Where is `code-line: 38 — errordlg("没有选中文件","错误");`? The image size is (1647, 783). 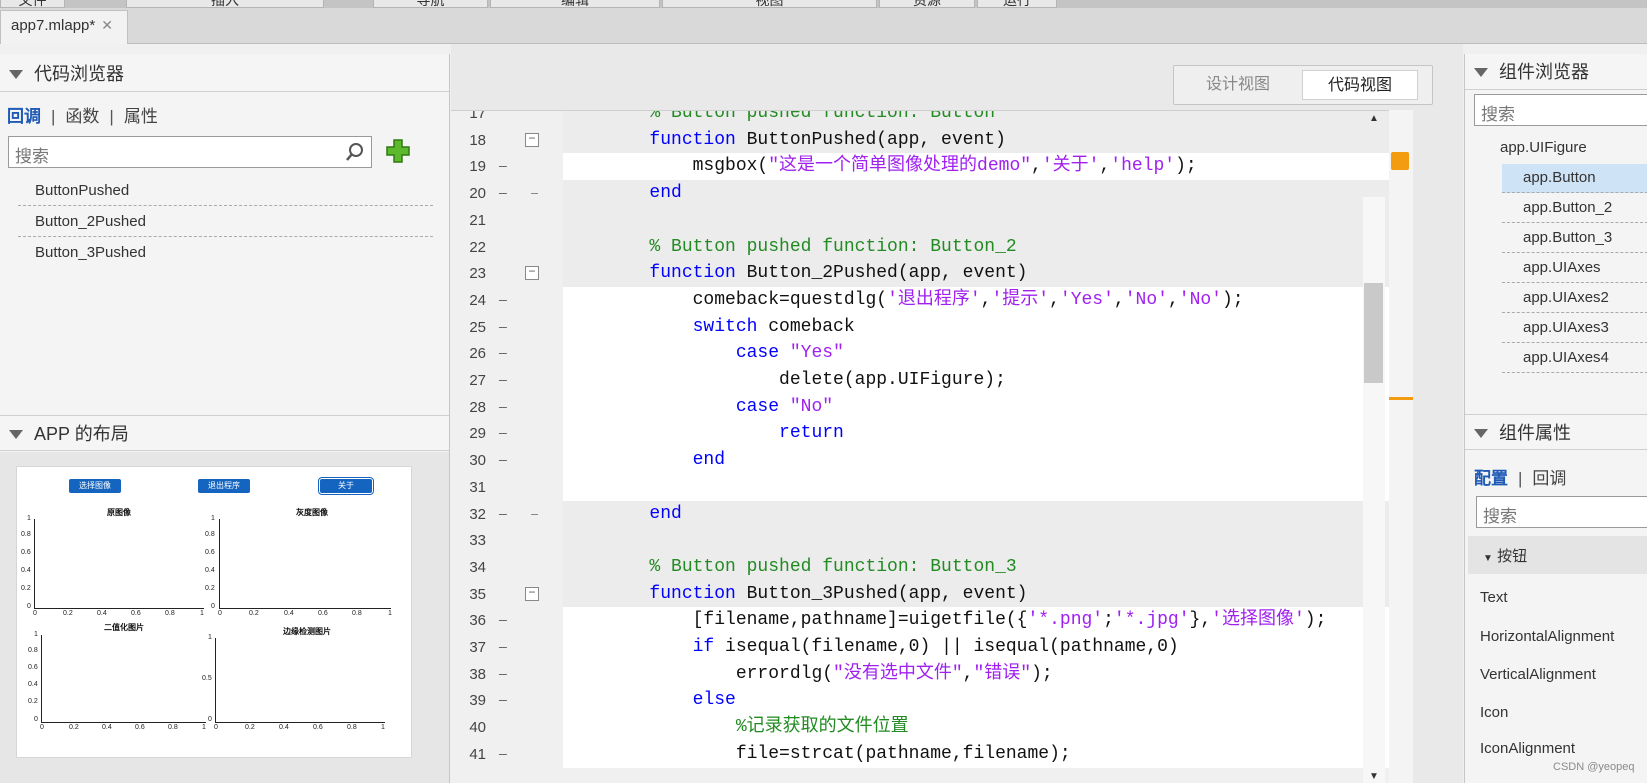 code-line: 38 — errordlg("没有选中文件","错误"); is located at coordinates (932, 674).